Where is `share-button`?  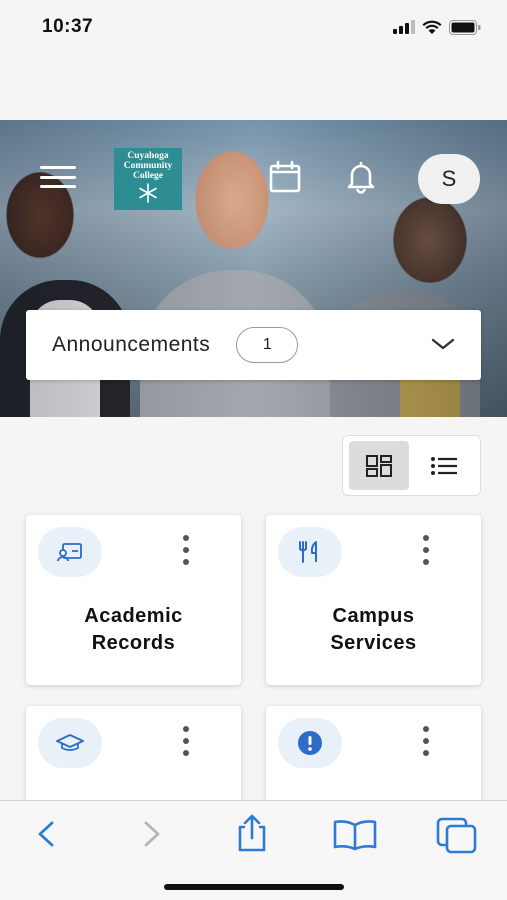
share-button is located at coordinates (252, 835).